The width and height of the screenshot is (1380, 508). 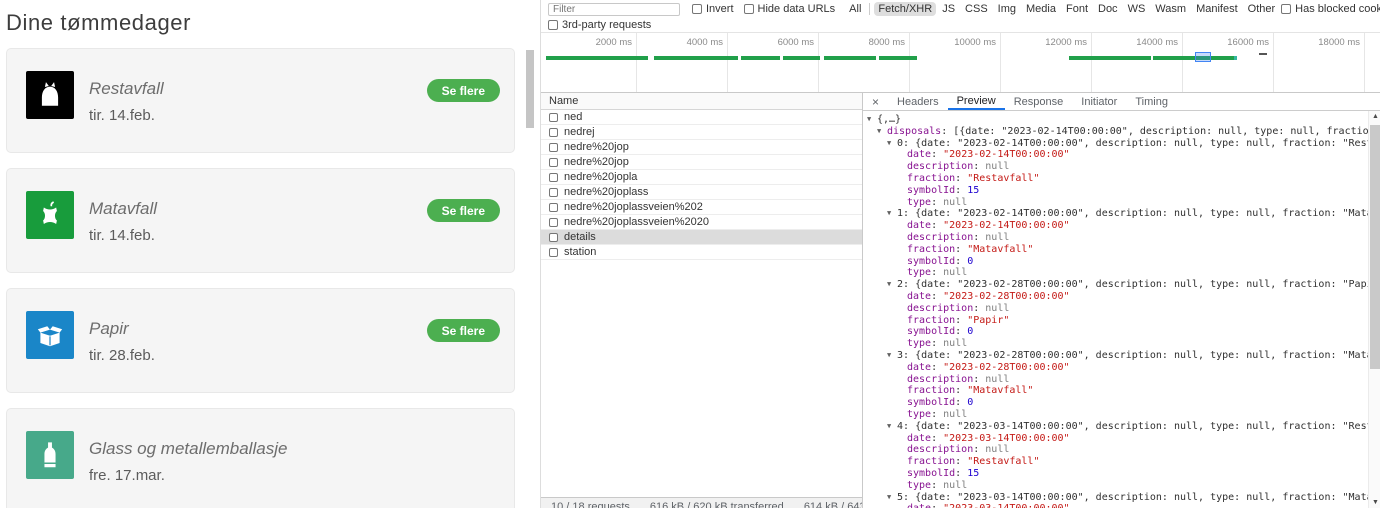 I want to click on tab-preview: Preview, so click(x=976, y=101).